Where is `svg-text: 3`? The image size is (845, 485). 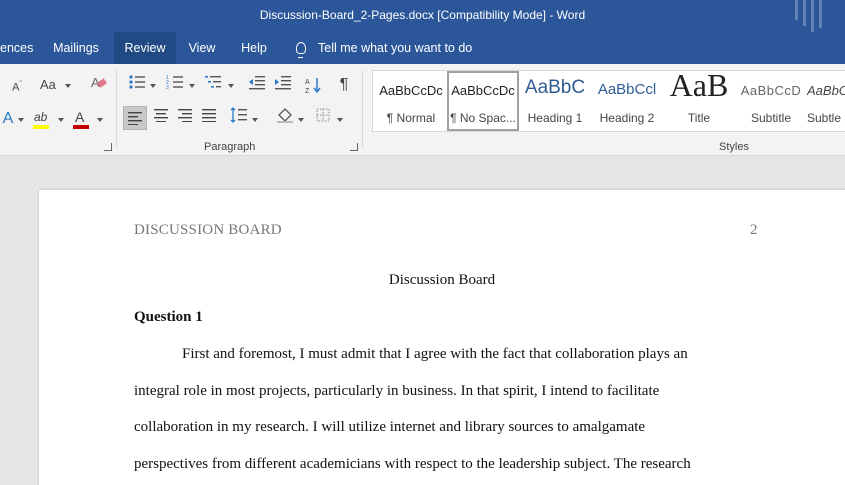 svg-text: 3 is located at coordinates (167, 87).